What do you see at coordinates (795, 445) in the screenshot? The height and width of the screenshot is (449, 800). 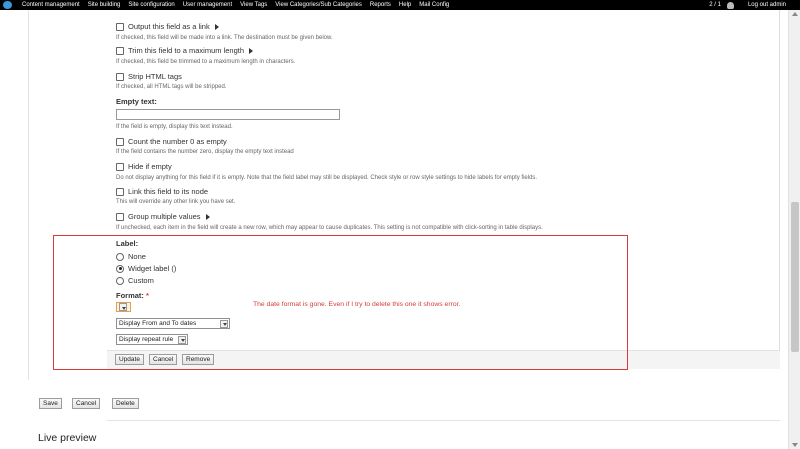 I see `scroll-down-icon` at bounding box center [795, 445].